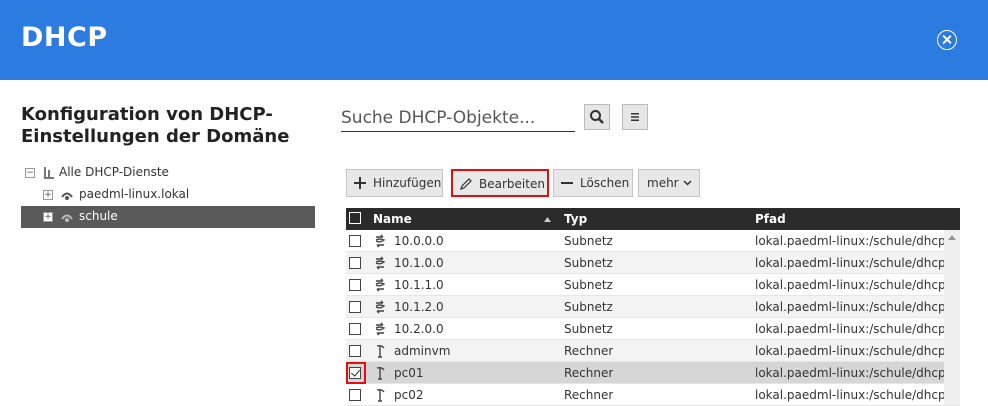 This screenshot has height=406, width=988. I want to click on dhcp-services-icon, so click(49, 173).